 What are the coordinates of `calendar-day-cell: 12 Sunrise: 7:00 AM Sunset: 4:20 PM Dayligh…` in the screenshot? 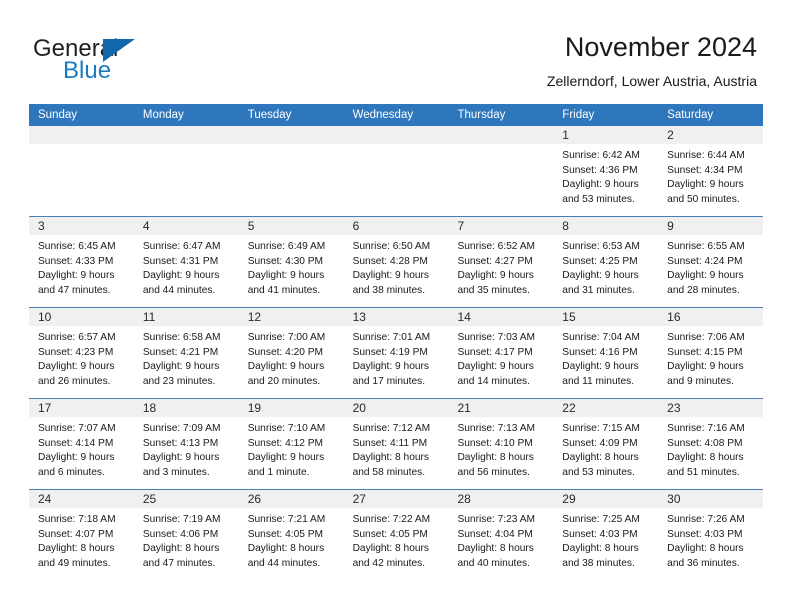 It's located at (291, 353).